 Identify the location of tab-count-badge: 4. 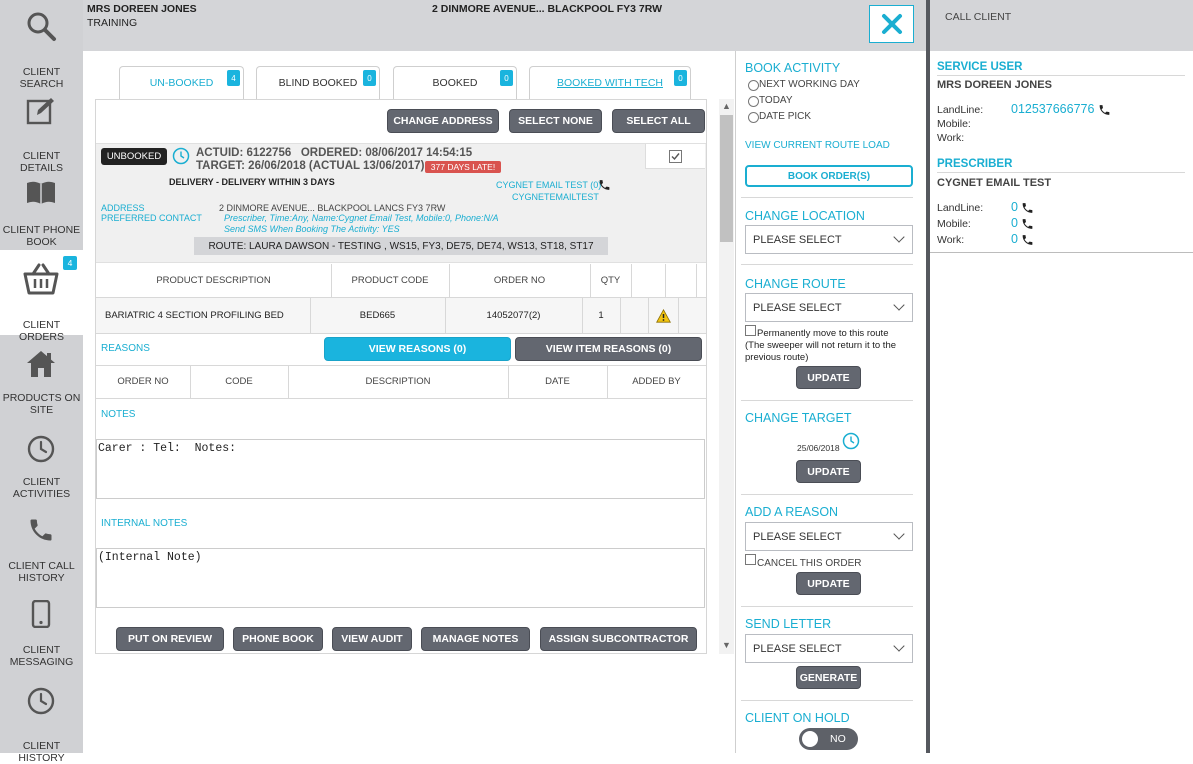
(233, 78).